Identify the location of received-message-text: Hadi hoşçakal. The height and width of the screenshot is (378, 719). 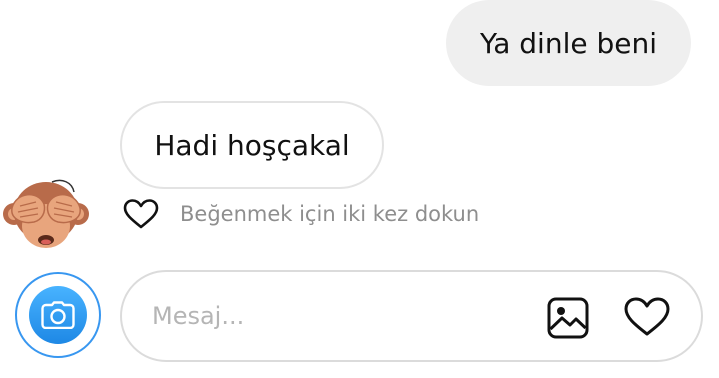
(252, 145).